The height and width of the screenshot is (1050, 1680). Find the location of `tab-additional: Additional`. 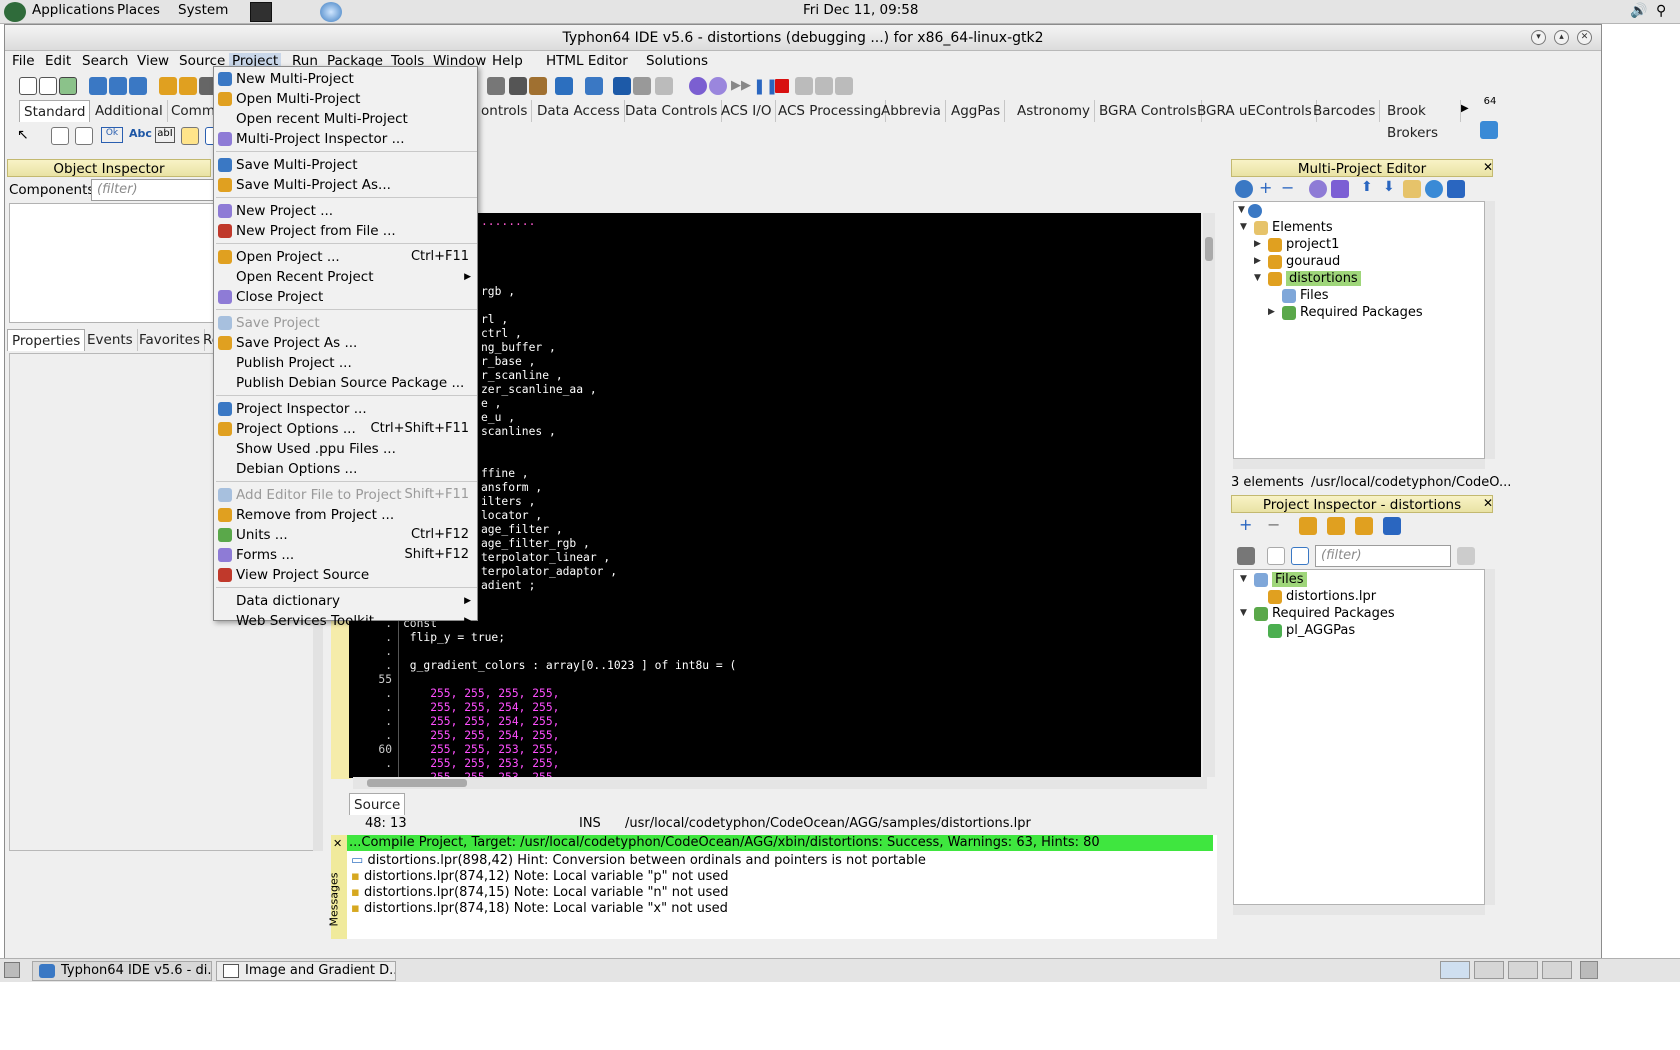

tab-additional: Additional is located at coordinates (129, 111).